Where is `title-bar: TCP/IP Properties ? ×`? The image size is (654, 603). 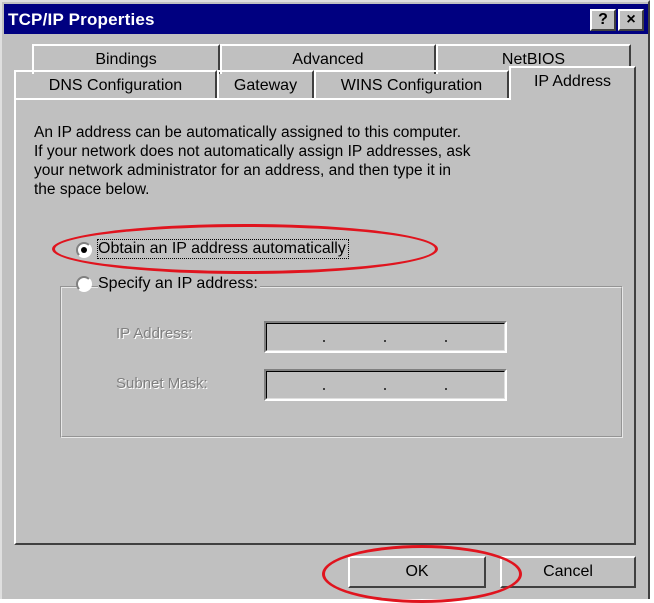 title-bar: TCP/IP Properties ? × is located at coordinates (326, 19).